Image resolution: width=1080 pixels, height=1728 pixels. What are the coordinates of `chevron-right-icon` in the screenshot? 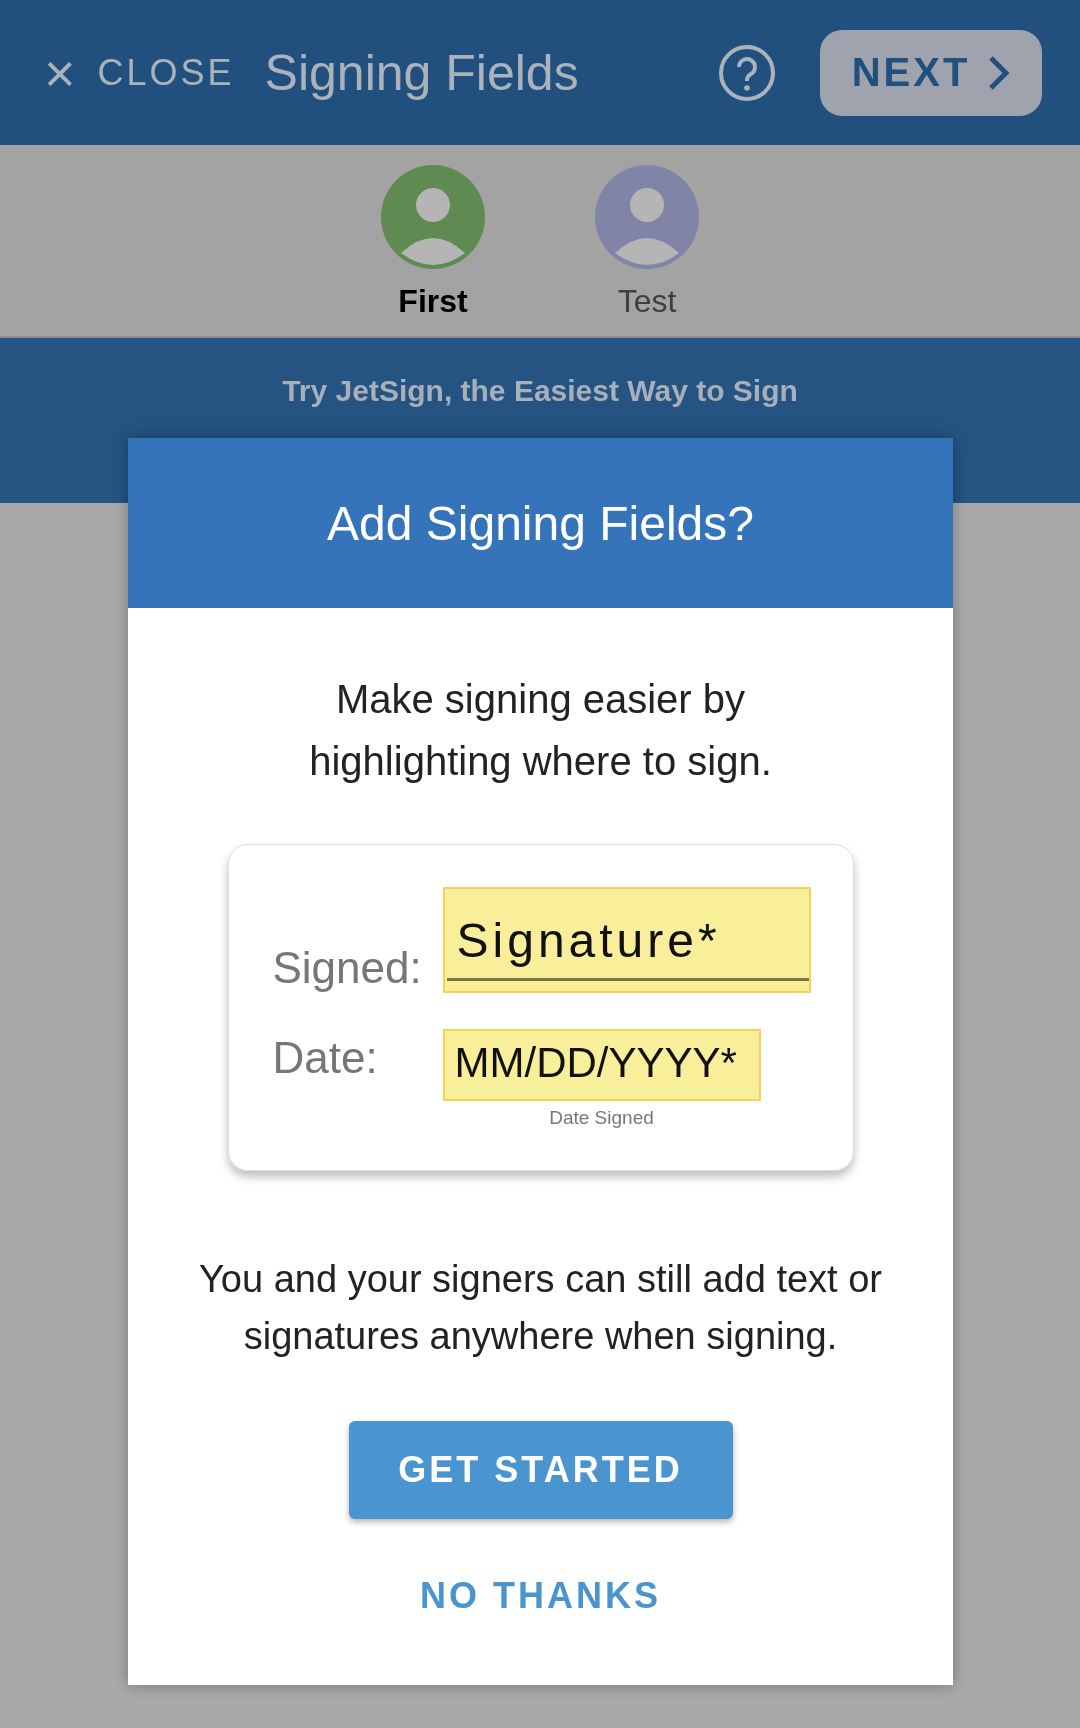 It's located at (999, 72).